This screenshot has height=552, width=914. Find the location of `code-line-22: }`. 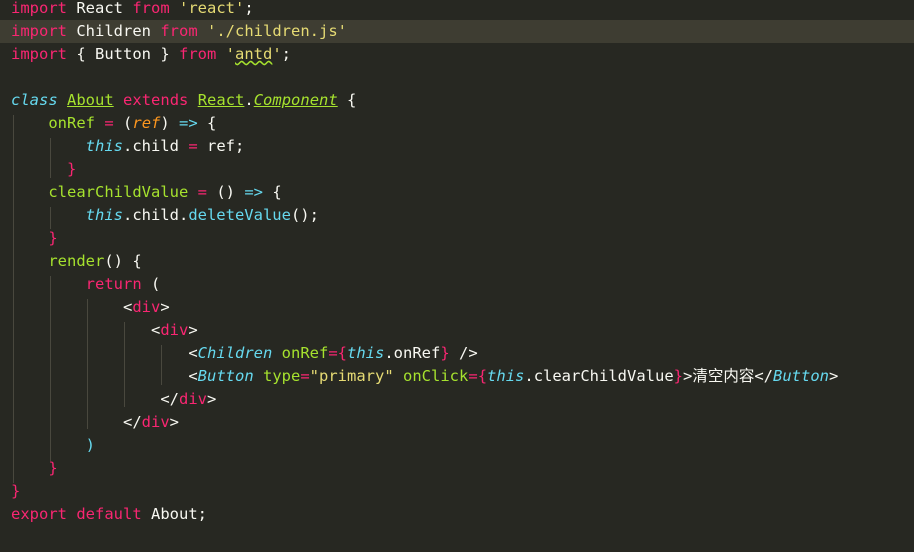

code-line-22: } is located at coordinates (457, 491).